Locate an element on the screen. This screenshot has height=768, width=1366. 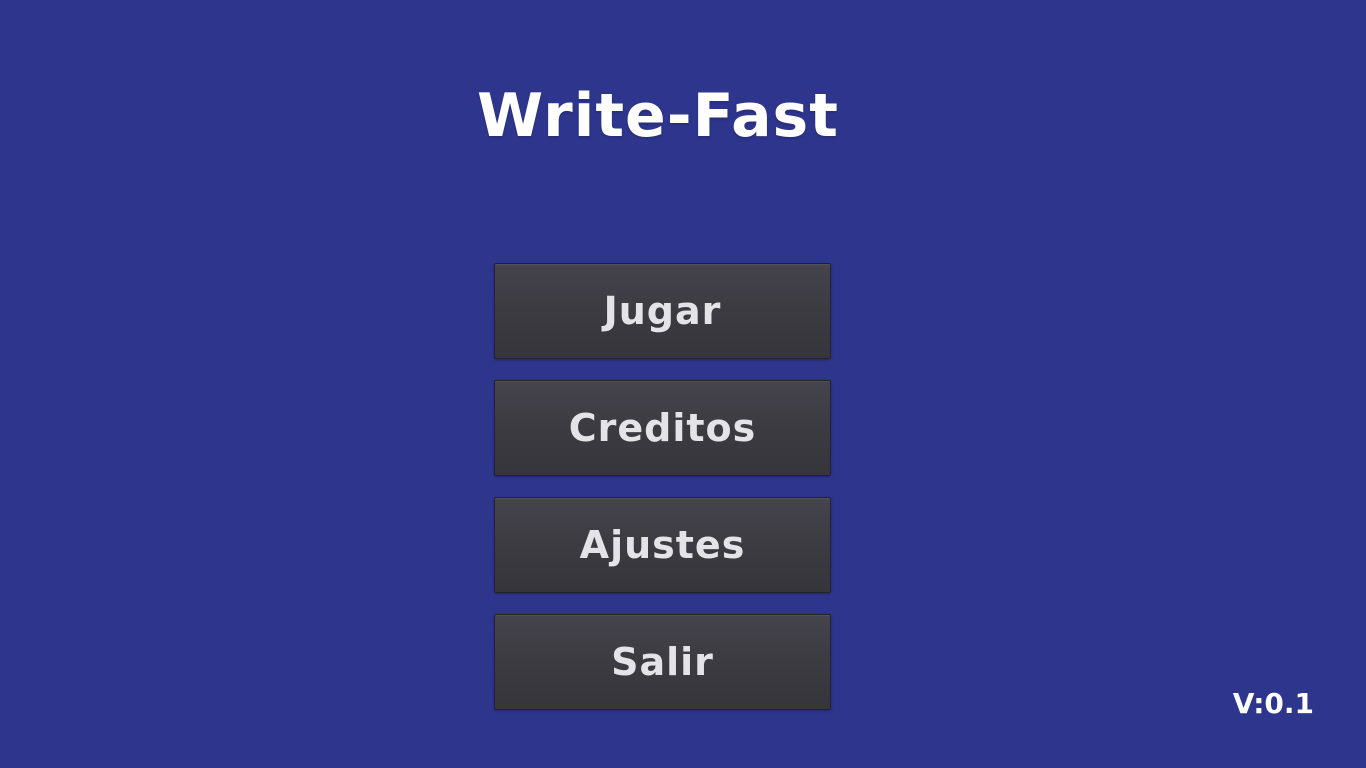
play-button: Jugar is located at coordinates (662, 311).